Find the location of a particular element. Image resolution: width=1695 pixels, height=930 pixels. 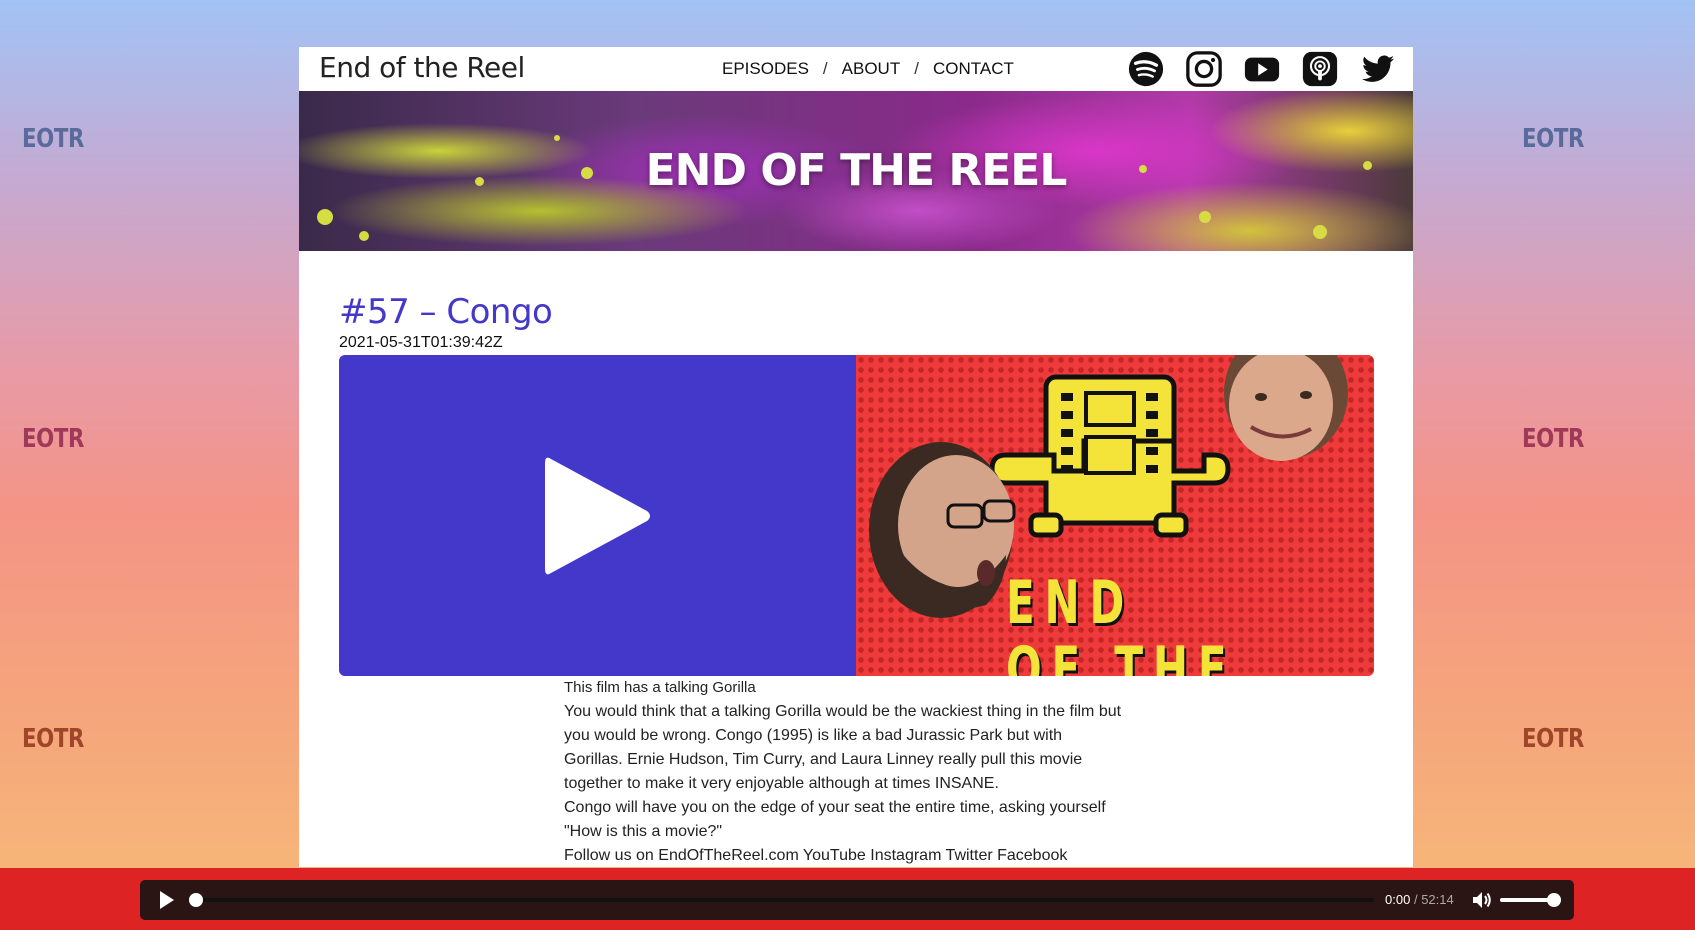

social-links is located at coordinates (1262, 69).